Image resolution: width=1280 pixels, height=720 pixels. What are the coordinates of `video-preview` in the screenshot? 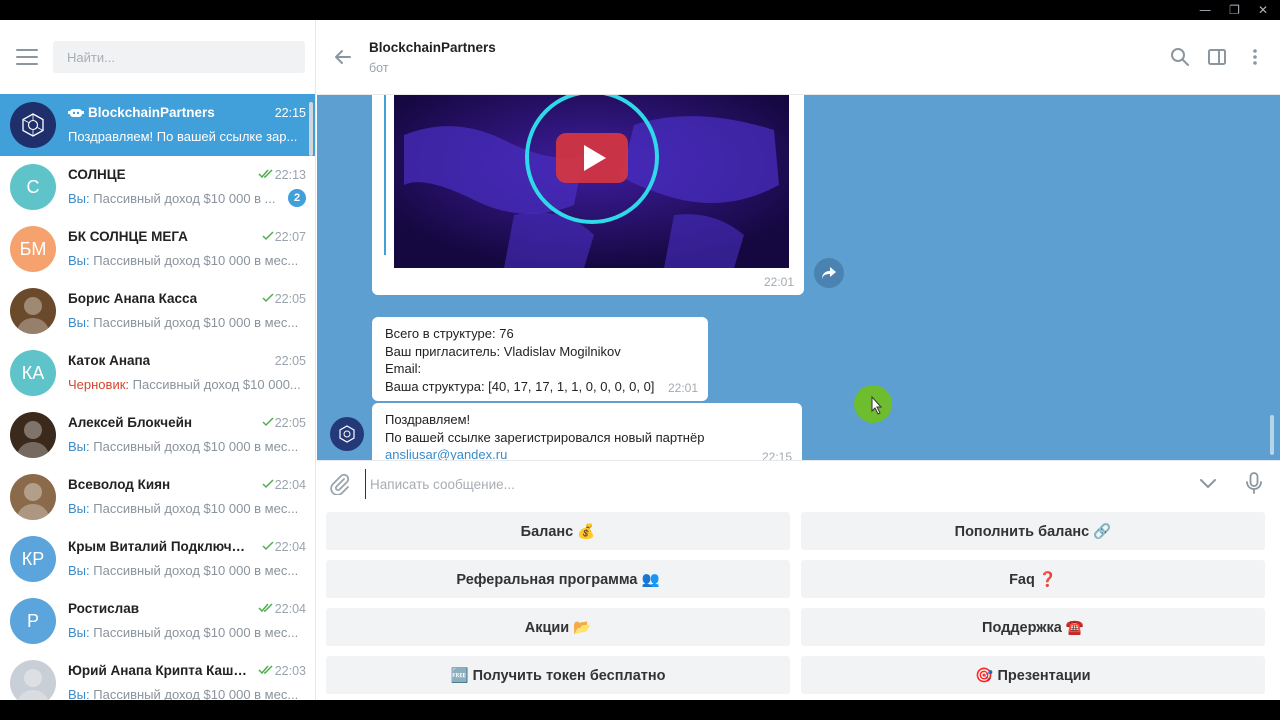 It's located at (591, 181).